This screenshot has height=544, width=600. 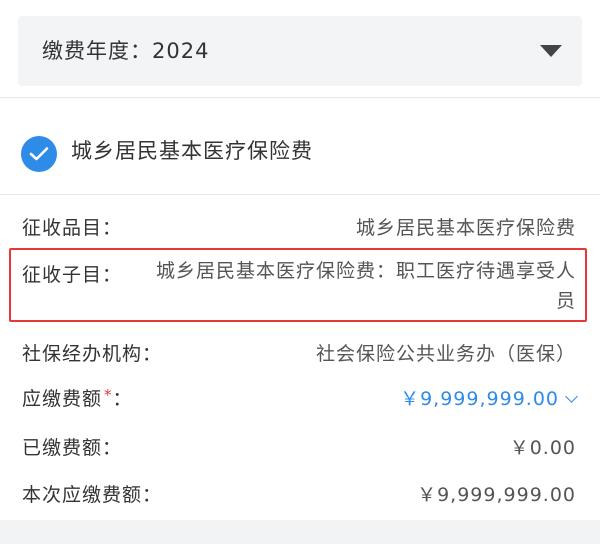 I want to click on category-value: 城乡居民基本医疗保险费, so click(x=465, y=228).